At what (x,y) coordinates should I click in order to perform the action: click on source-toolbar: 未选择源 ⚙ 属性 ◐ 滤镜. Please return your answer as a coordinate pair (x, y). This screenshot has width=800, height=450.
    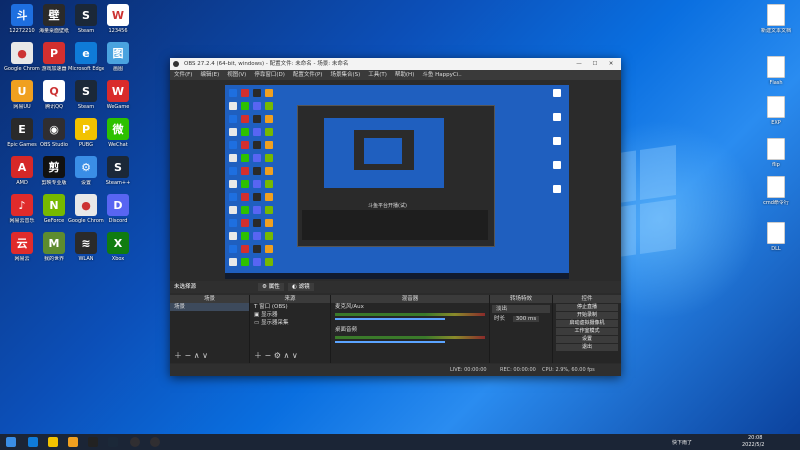
    Looking at the image, I should click on (395, 287).